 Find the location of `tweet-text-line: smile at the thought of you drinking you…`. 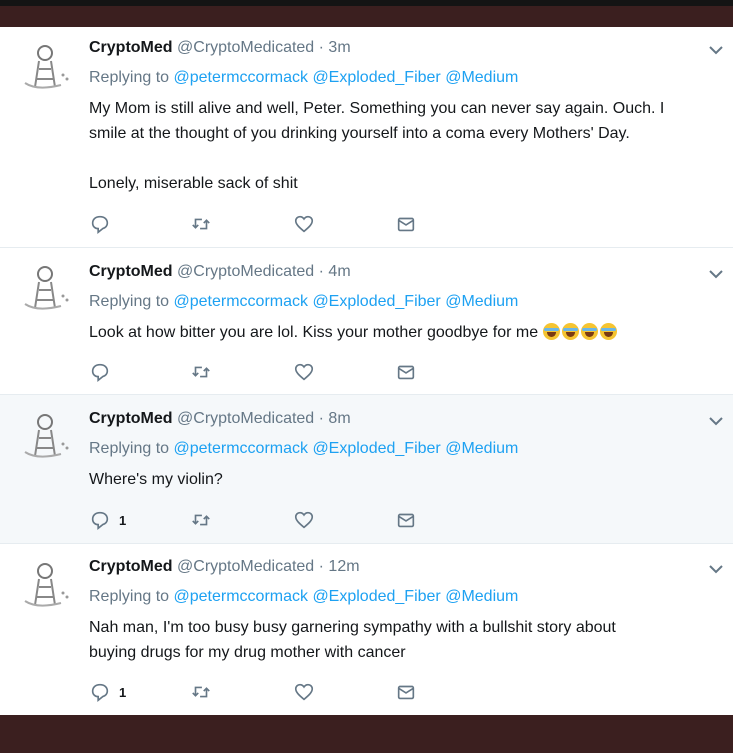

tweet-text-line: smile at the thought of you drinking you… is located at coordinates (359, 133).